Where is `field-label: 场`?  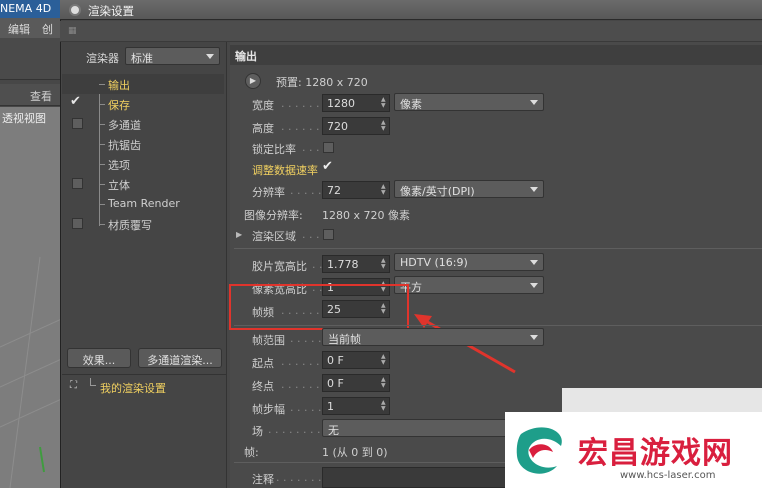
field-label: 场 is located at coordinates (257, 431).